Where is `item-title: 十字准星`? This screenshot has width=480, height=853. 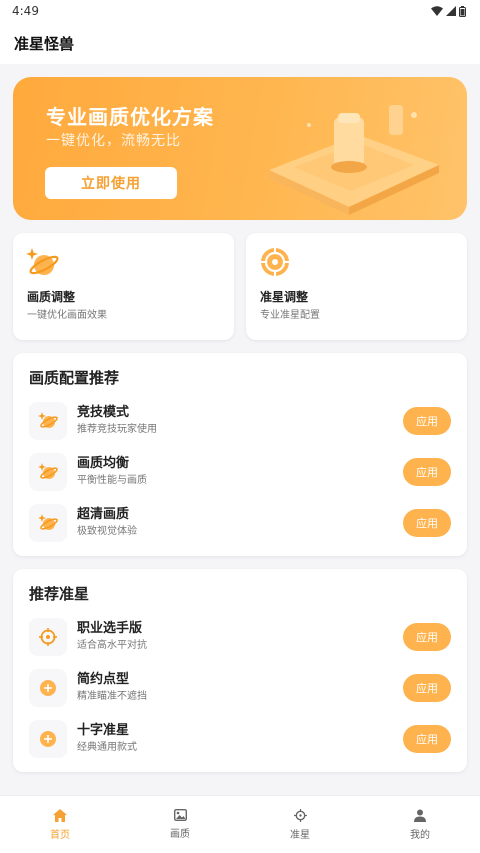 item-title: 十字准星 is located at coordinates (103, 730).